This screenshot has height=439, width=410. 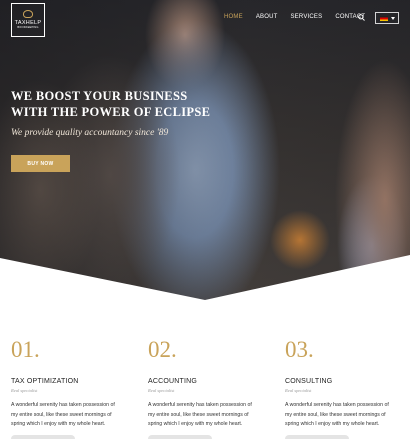 I want to click on chevron-down-icon, so click(x=393, y=18).